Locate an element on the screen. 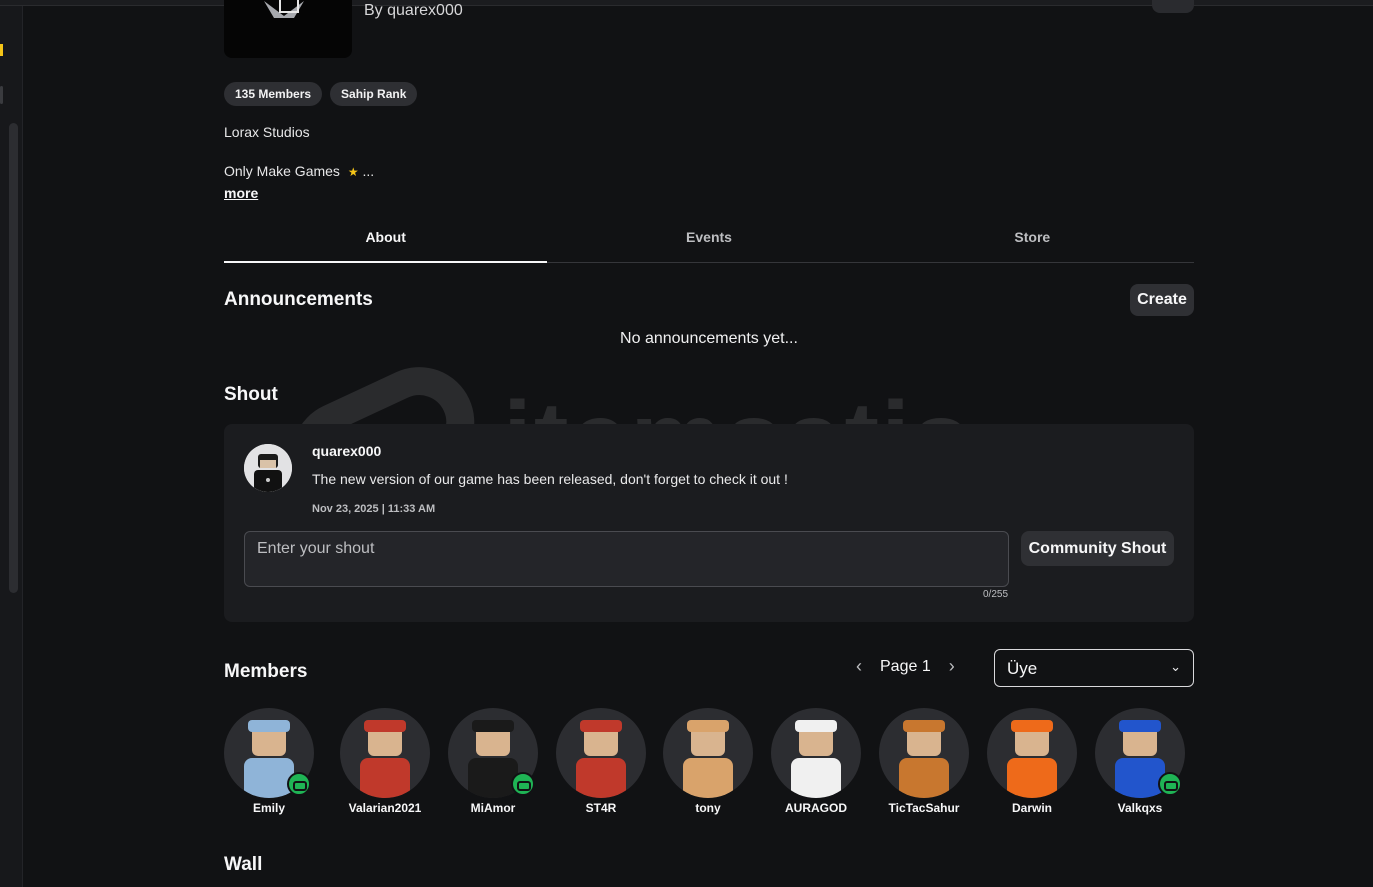 The height and width of the screenshot is (887, 1373). shout-input: Enter your shout is located at coordinates (626, 559).